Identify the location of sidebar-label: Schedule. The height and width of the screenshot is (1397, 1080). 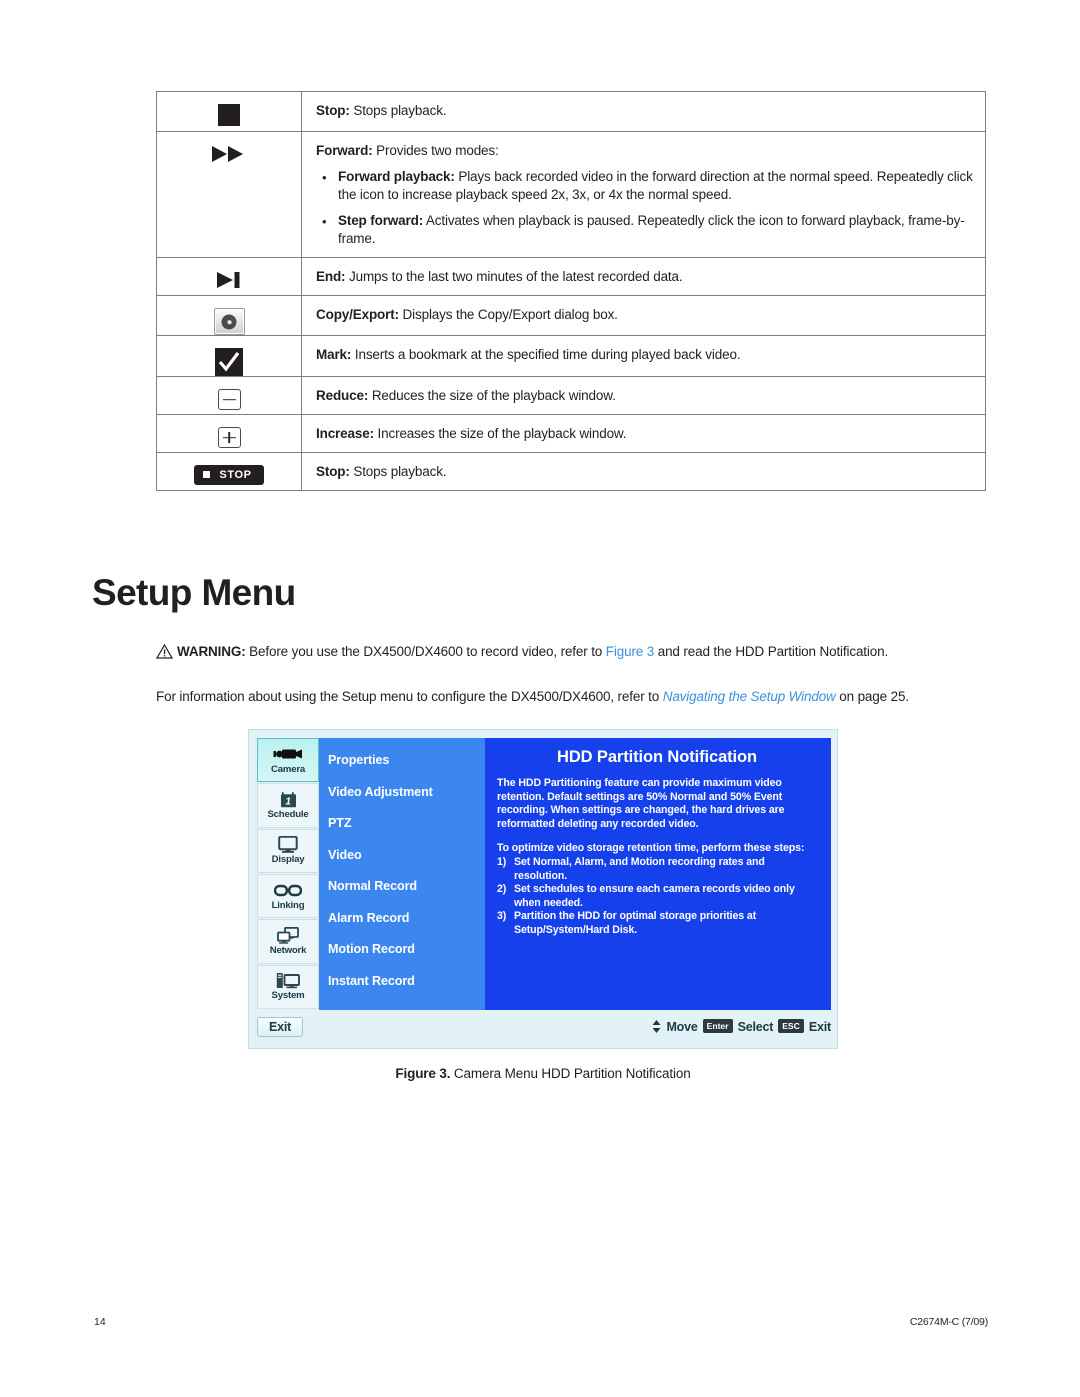
(288, 814).